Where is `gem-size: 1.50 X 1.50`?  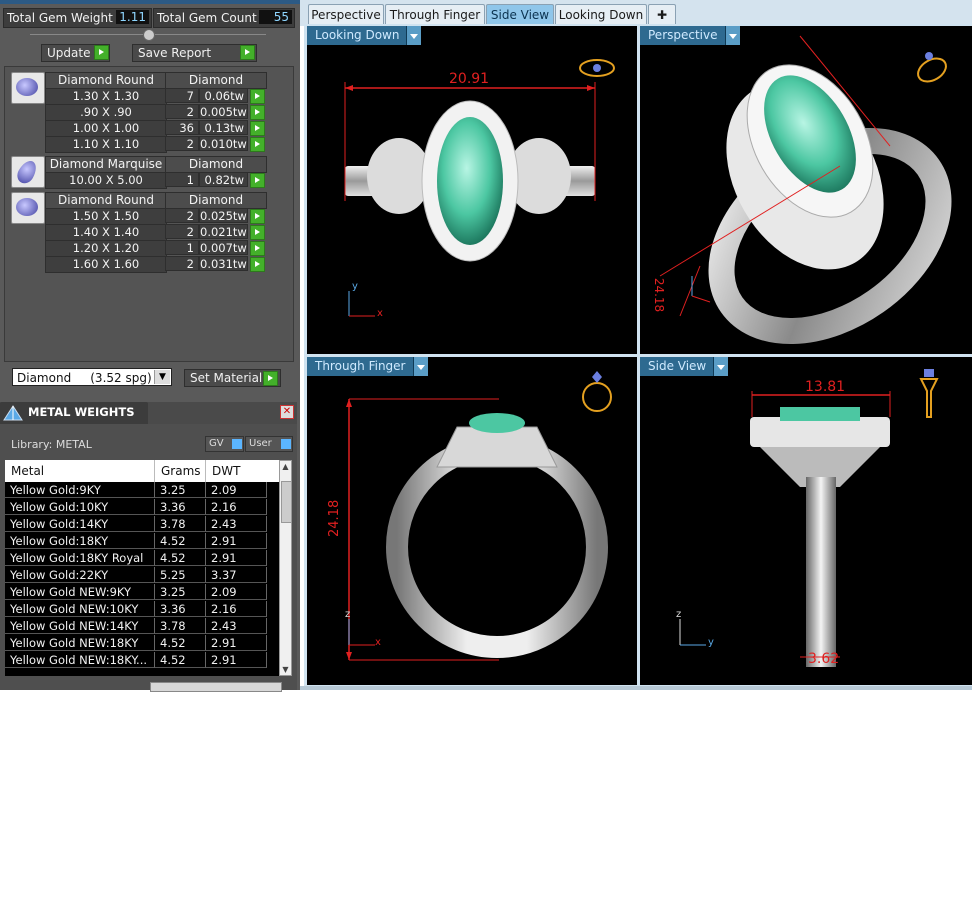
gem-size: 1.50 X 1.50 is located at coordinates (106, 216).